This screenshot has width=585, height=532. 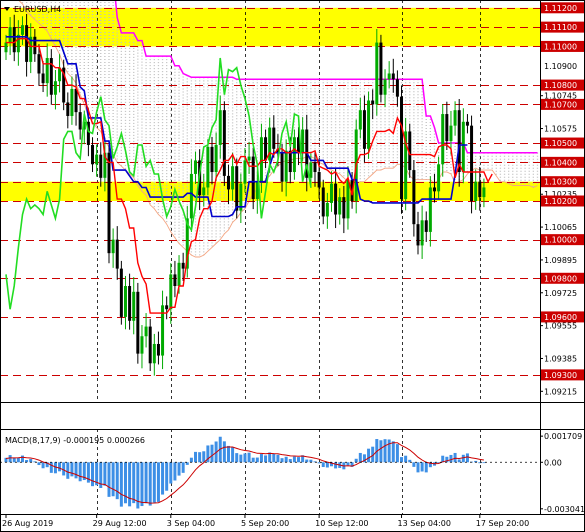 I want to click on price-label: 1.10575, so click(x=560, y=129).